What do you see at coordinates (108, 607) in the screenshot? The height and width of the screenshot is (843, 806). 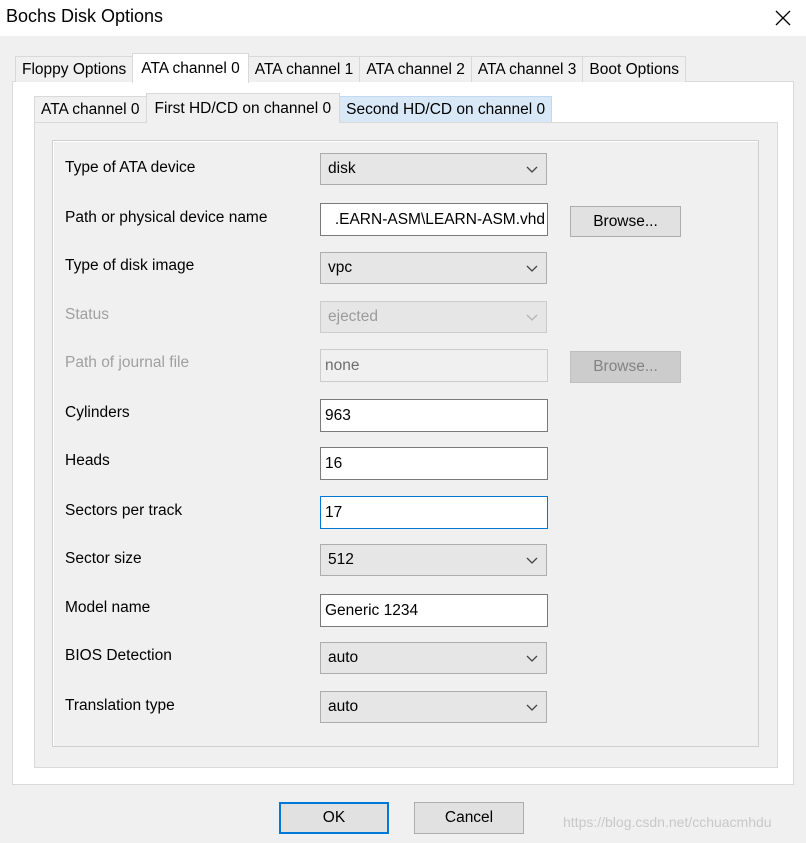 I see `model-name-label: Model name` at bounding box center [108, 607].